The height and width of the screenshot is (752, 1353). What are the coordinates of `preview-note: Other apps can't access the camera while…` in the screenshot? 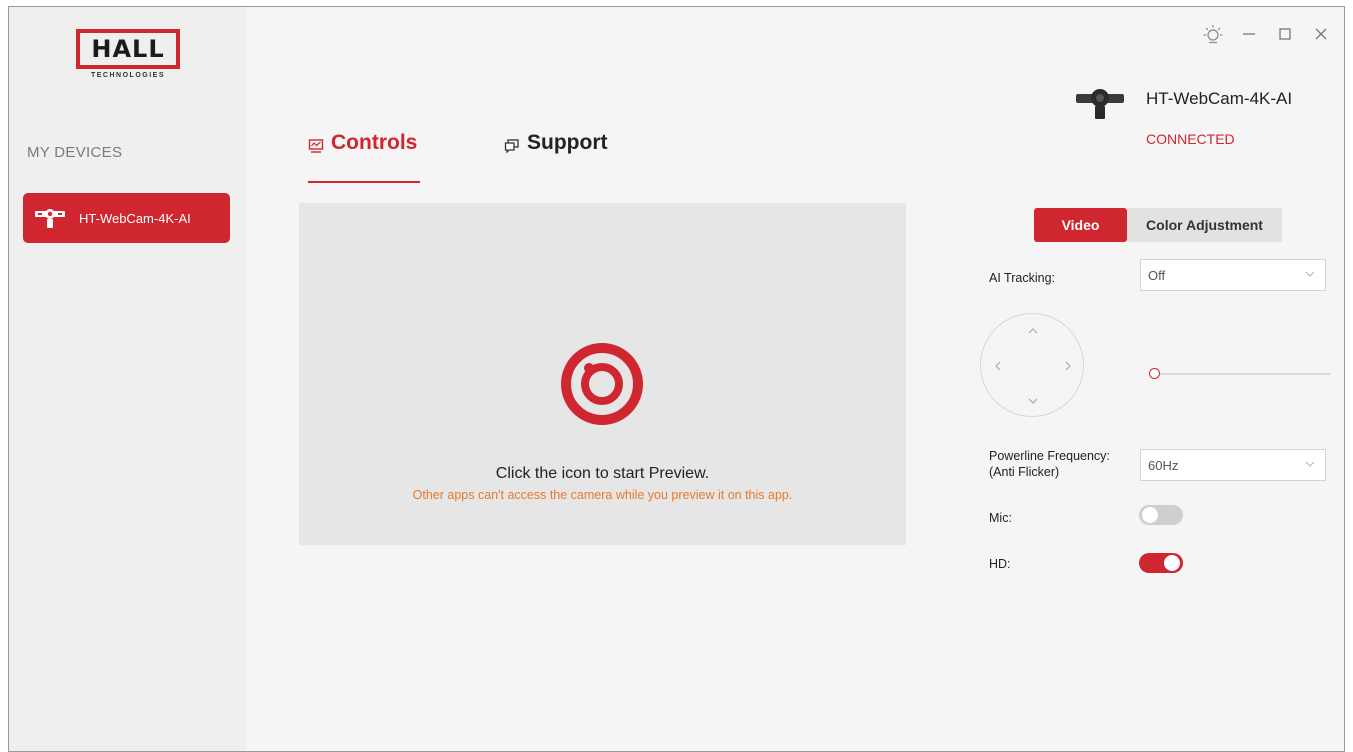 It's located at (602, 495).